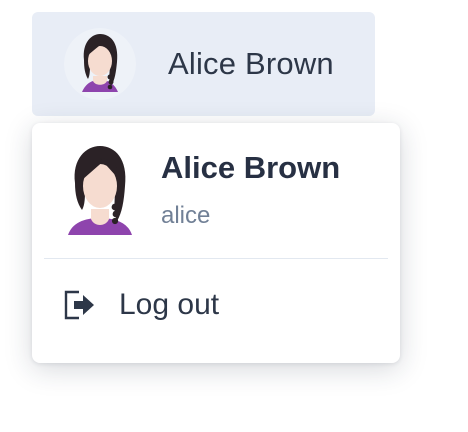 This screenshot has width=468, height=432. I want to click on user-display-name: Alice Brown, so click(251, 63).